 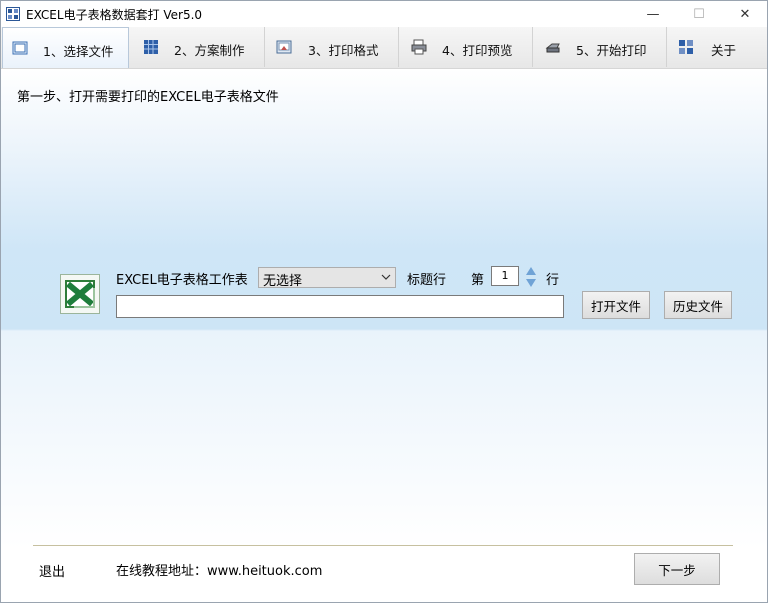 I want to click on close-icon: ✕, so click(x=745, y=14).